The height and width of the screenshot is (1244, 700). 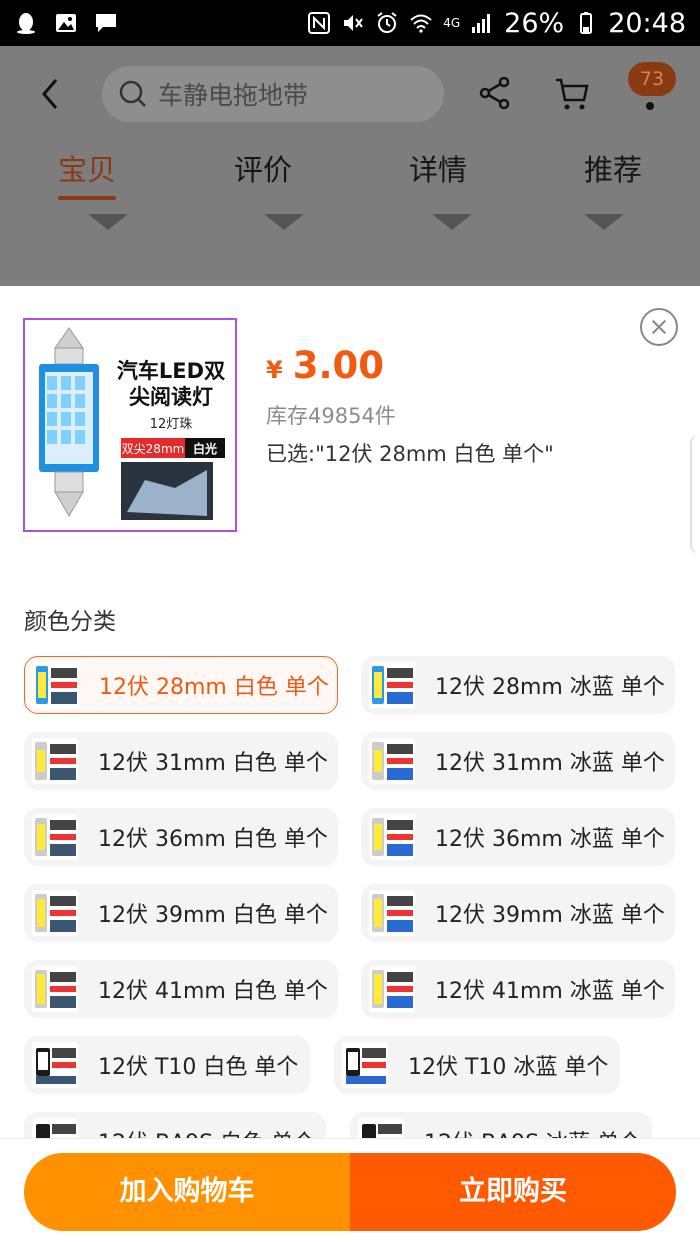 What do you see at coordinates (70, 622) in the screenshot?
I see `section-title: 颜色分类` at bounding box center [70, 622].